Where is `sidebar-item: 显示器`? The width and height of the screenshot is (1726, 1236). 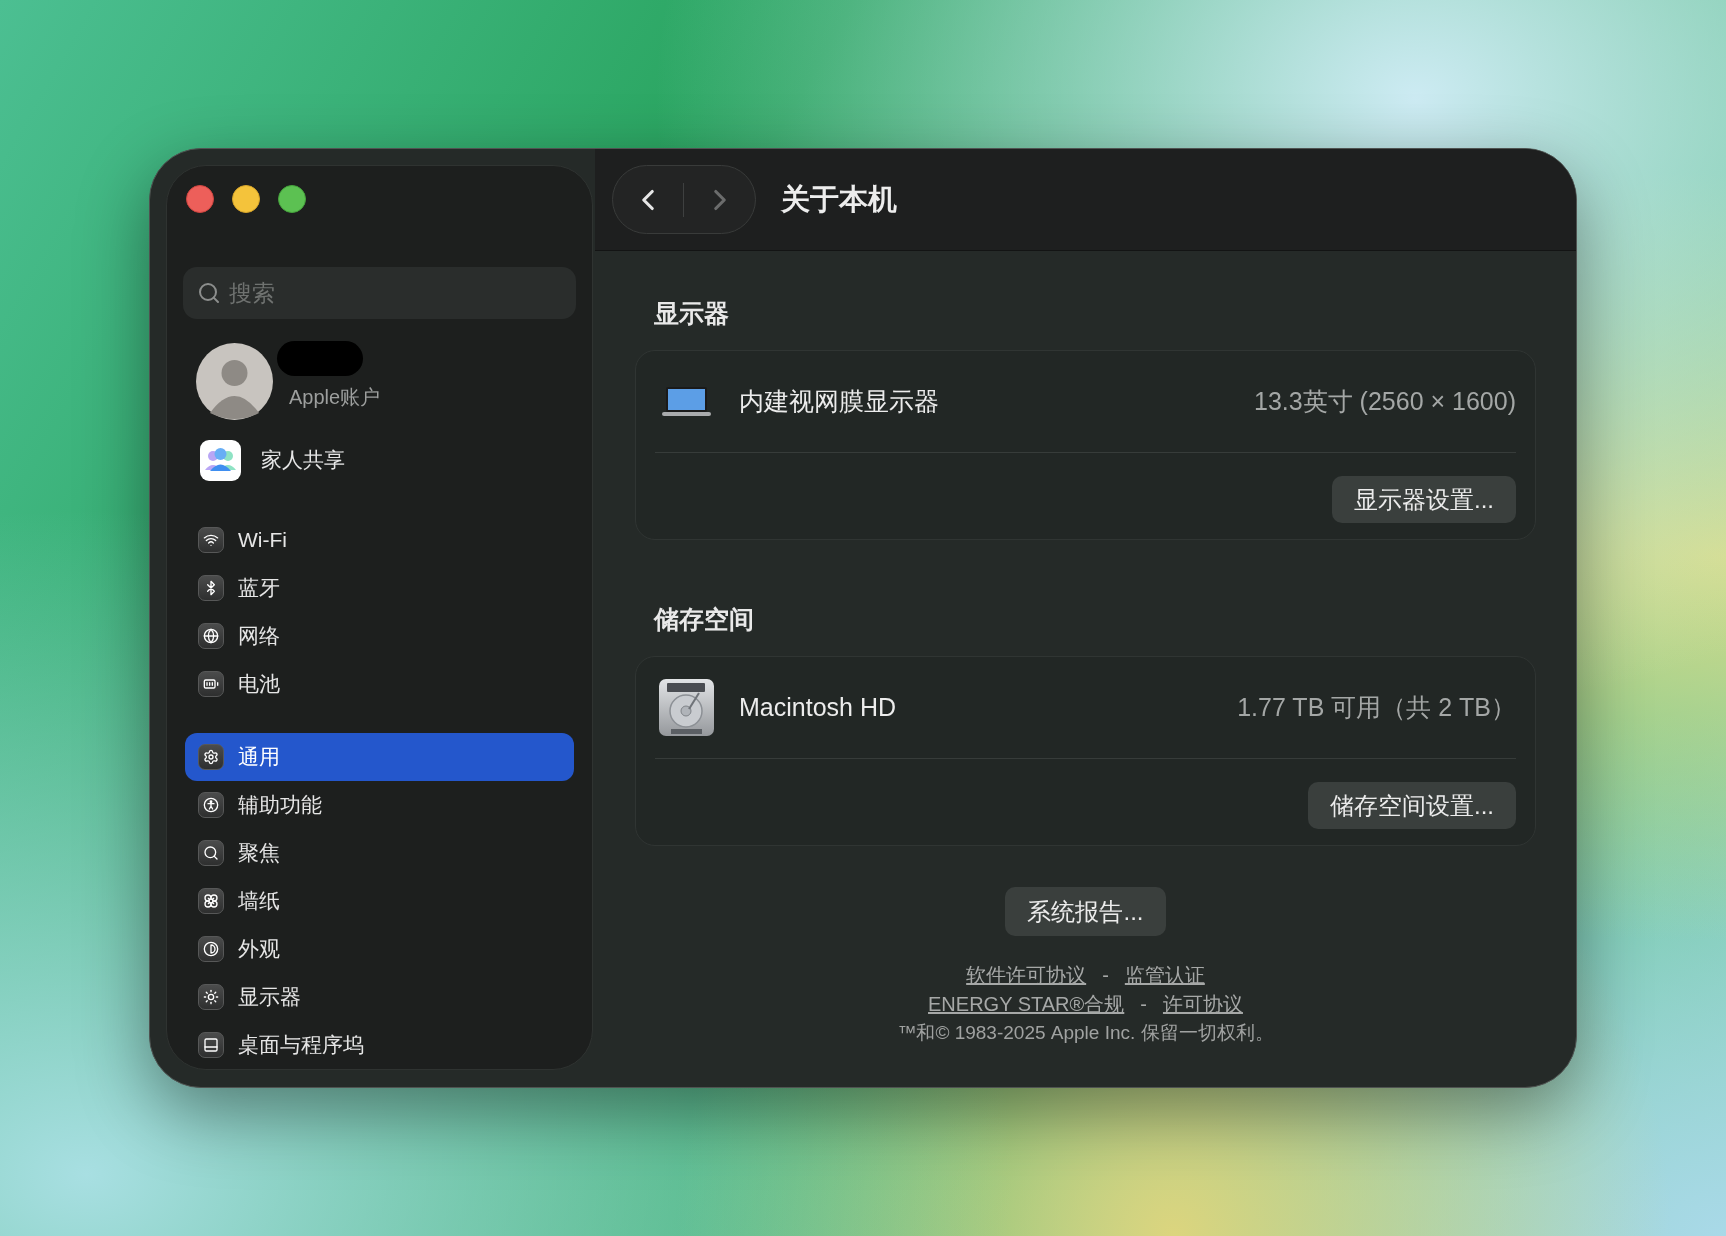
sidebar-item: 显示器 is located at coordinates (379, 997).